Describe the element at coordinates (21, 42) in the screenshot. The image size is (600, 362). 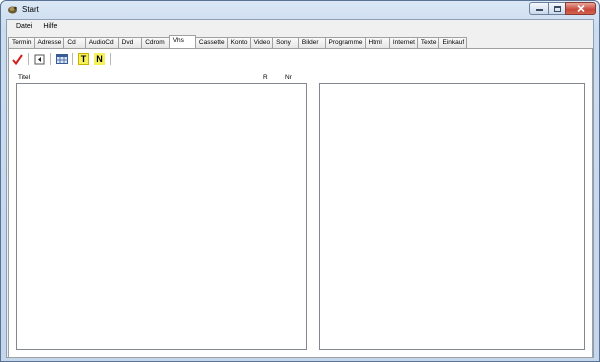
I see `tab-termin: Termin` at that location.